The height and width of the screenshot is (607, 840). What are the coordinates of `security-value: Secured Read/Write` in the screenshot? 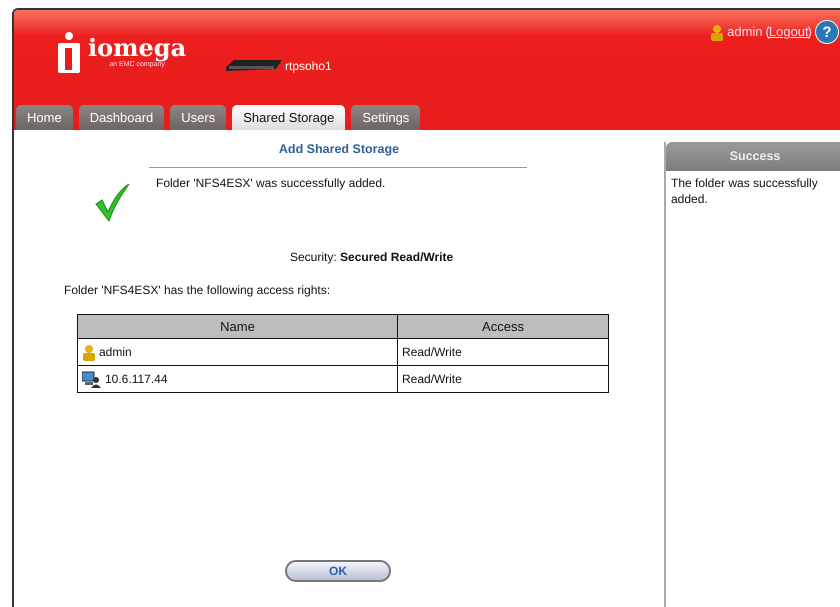 It's located at (397, 257).